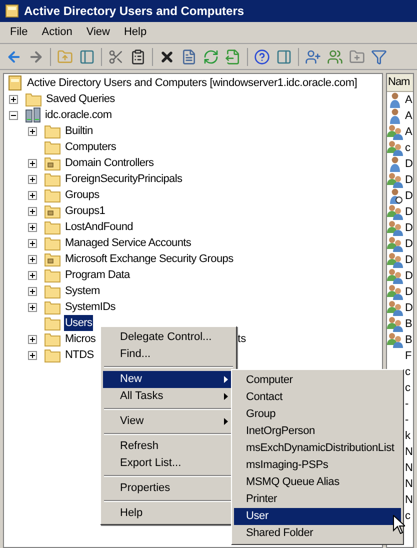  What do you see at coordinates (149, 259) in the screenshot?
I see `tree-item: Microsoft Exchange Security Groups` at bounding box center [149, 259].